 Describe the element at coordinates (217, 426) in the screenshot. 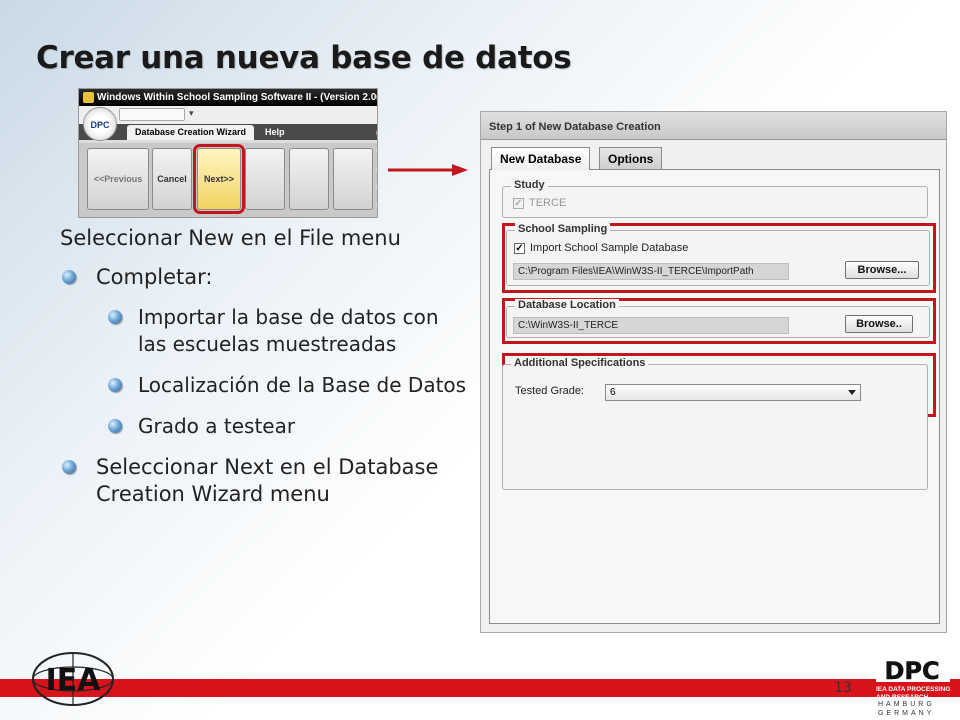

I see `bullet-text: Grado a testear` at that location.